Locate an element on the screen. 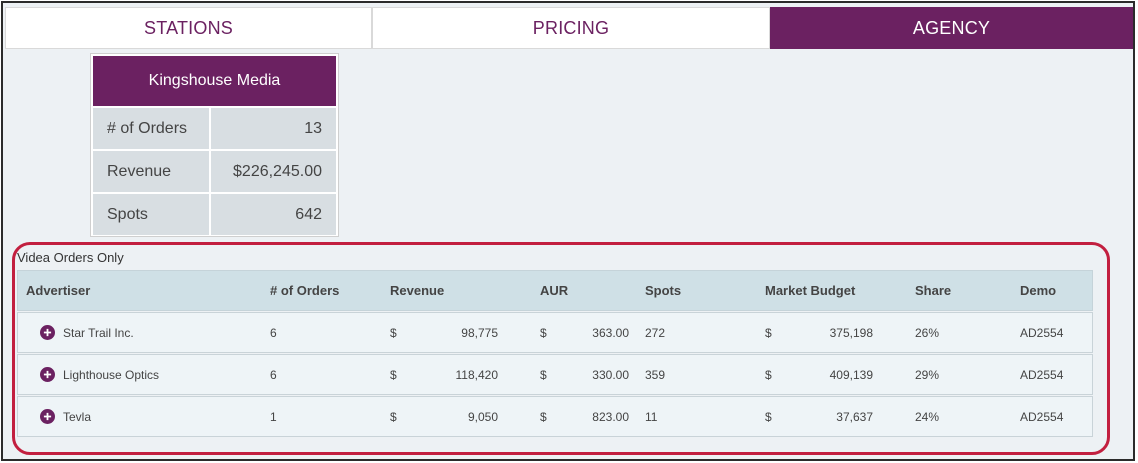 Image resolution: width=1138 pixels, height=463 pixels. spots-cell: 359 is located at coordinates (655, 374).